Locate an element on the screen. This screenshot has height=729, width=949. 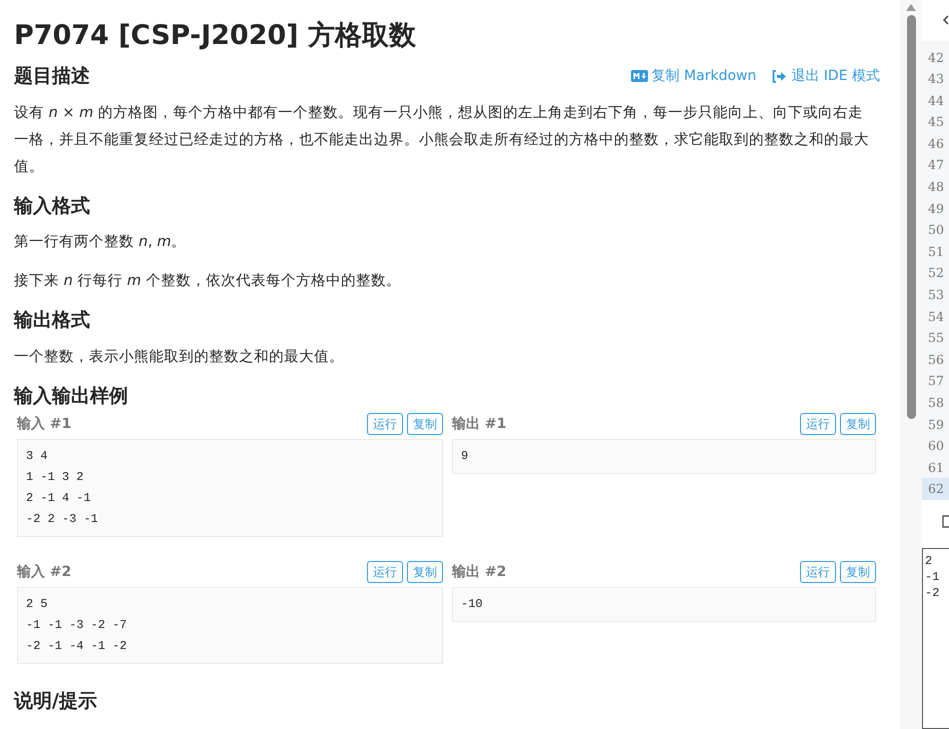
code-line: -1 is located at coordinates (932, 577).